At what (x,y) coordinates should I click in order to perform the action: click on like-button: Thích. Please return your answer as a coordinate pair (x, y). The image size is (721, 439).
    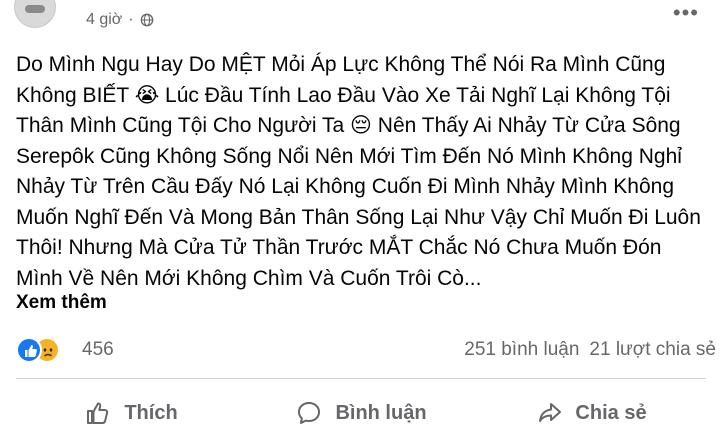
    Looking at the image, I should click on (131, 413).